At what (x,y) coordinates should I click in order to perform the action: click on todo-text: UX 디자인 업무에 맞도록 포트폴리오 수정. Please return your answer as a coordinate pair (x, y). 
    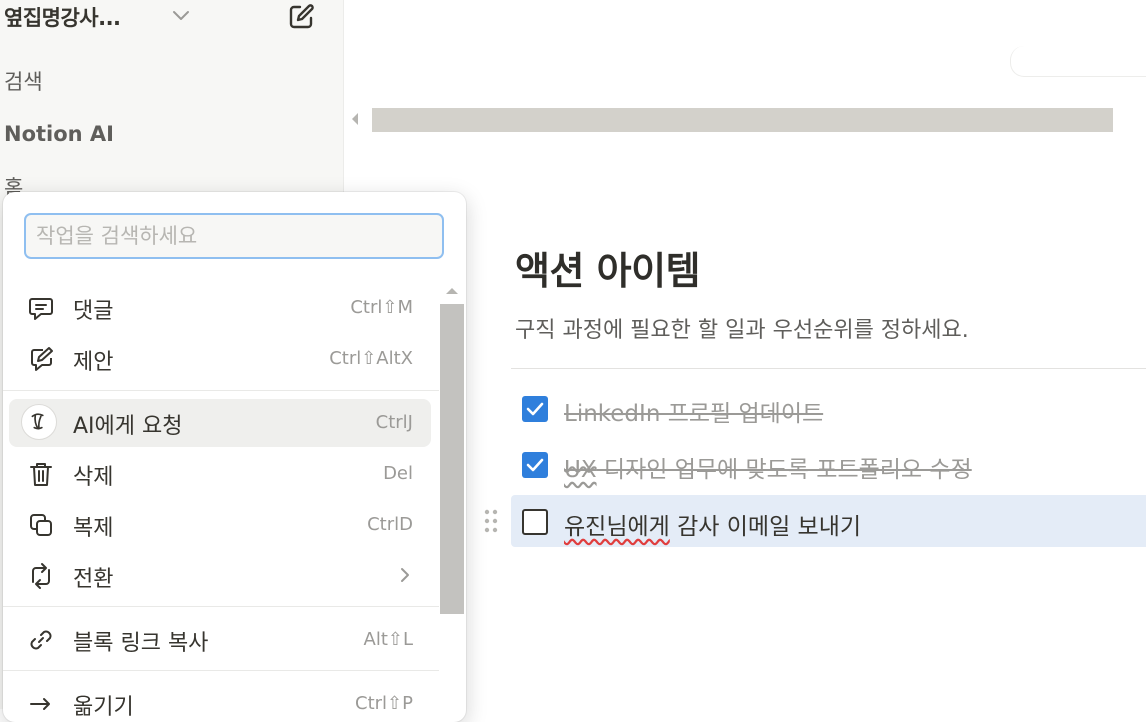
    Looking at the image, I should click on (768, 467).